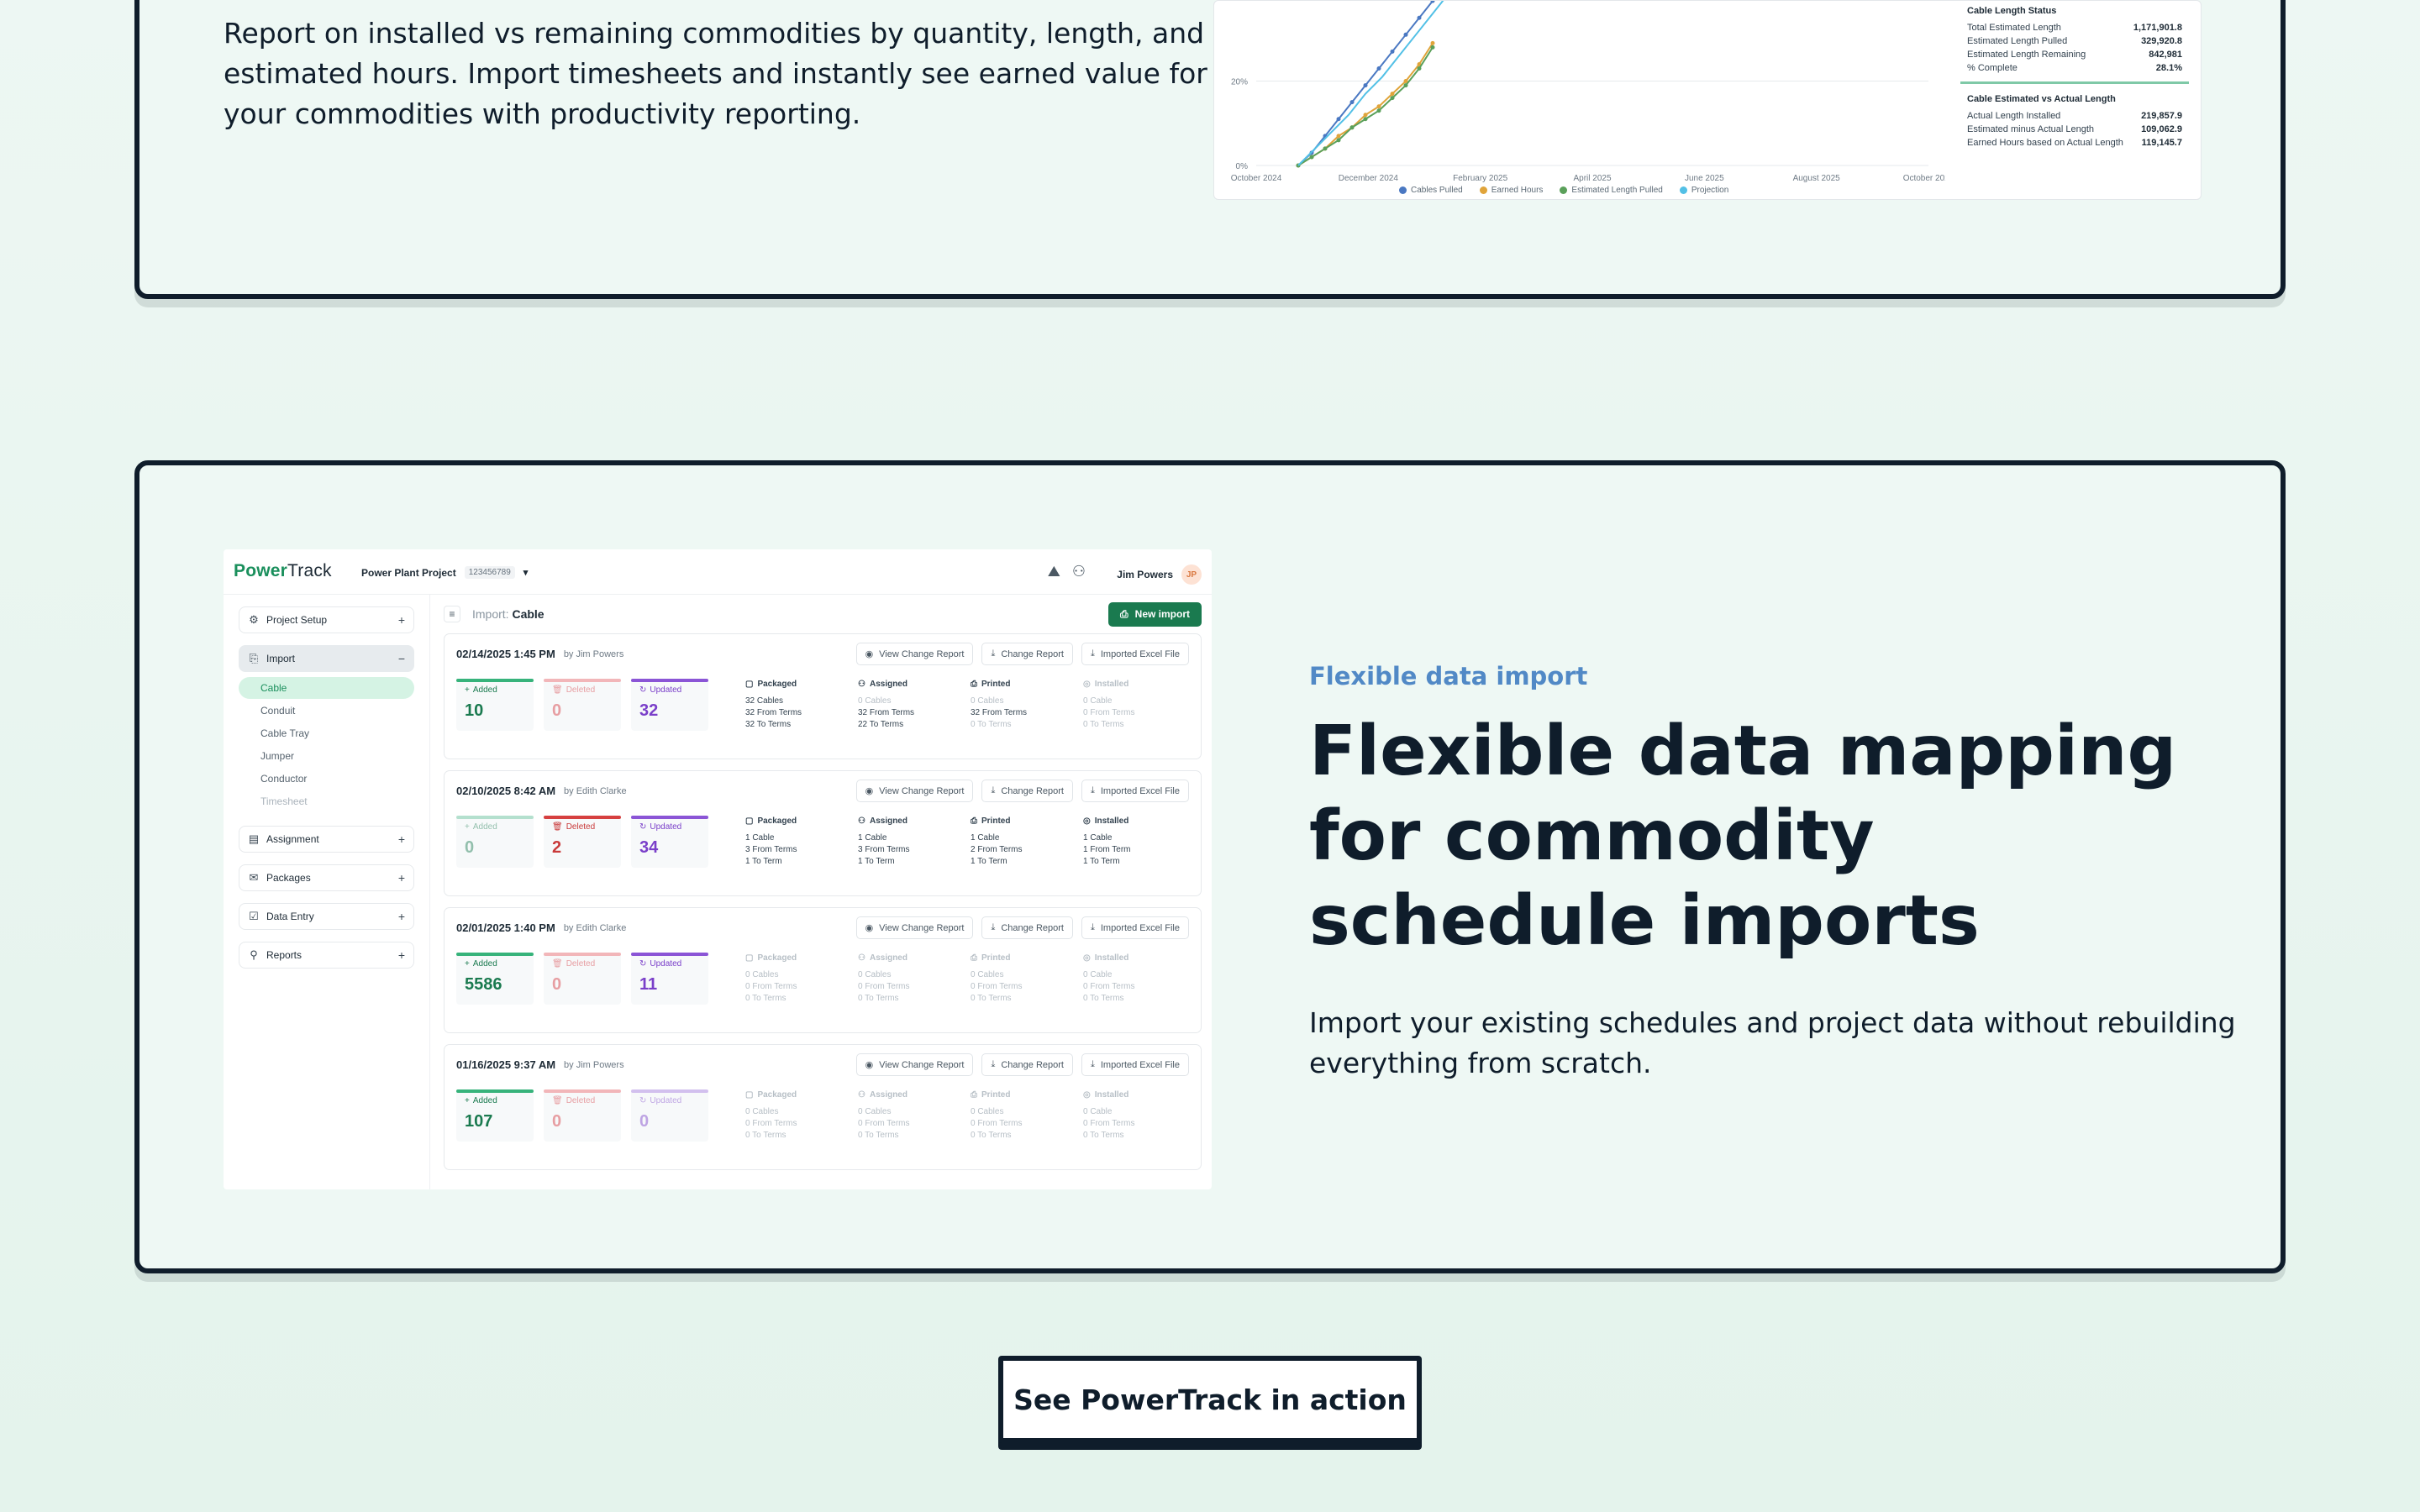 The image size is (2420, 1512). I want to click on see-powertrack-in-action-button: See PowerTrack in action, so click(1210, 1399).